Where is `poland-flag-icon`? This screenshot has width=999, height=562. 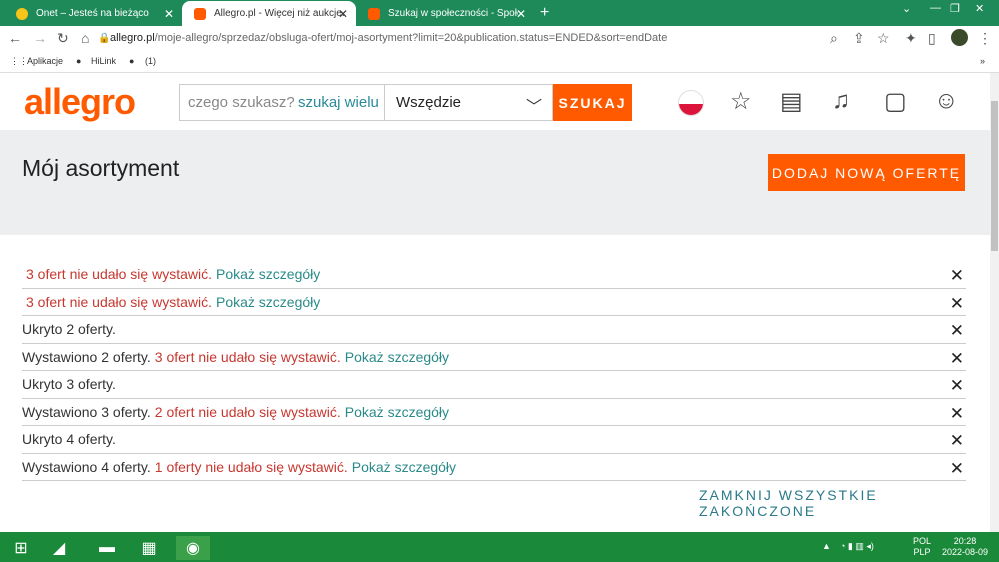
poland-flag-icon is located at coordinates (691, 103).